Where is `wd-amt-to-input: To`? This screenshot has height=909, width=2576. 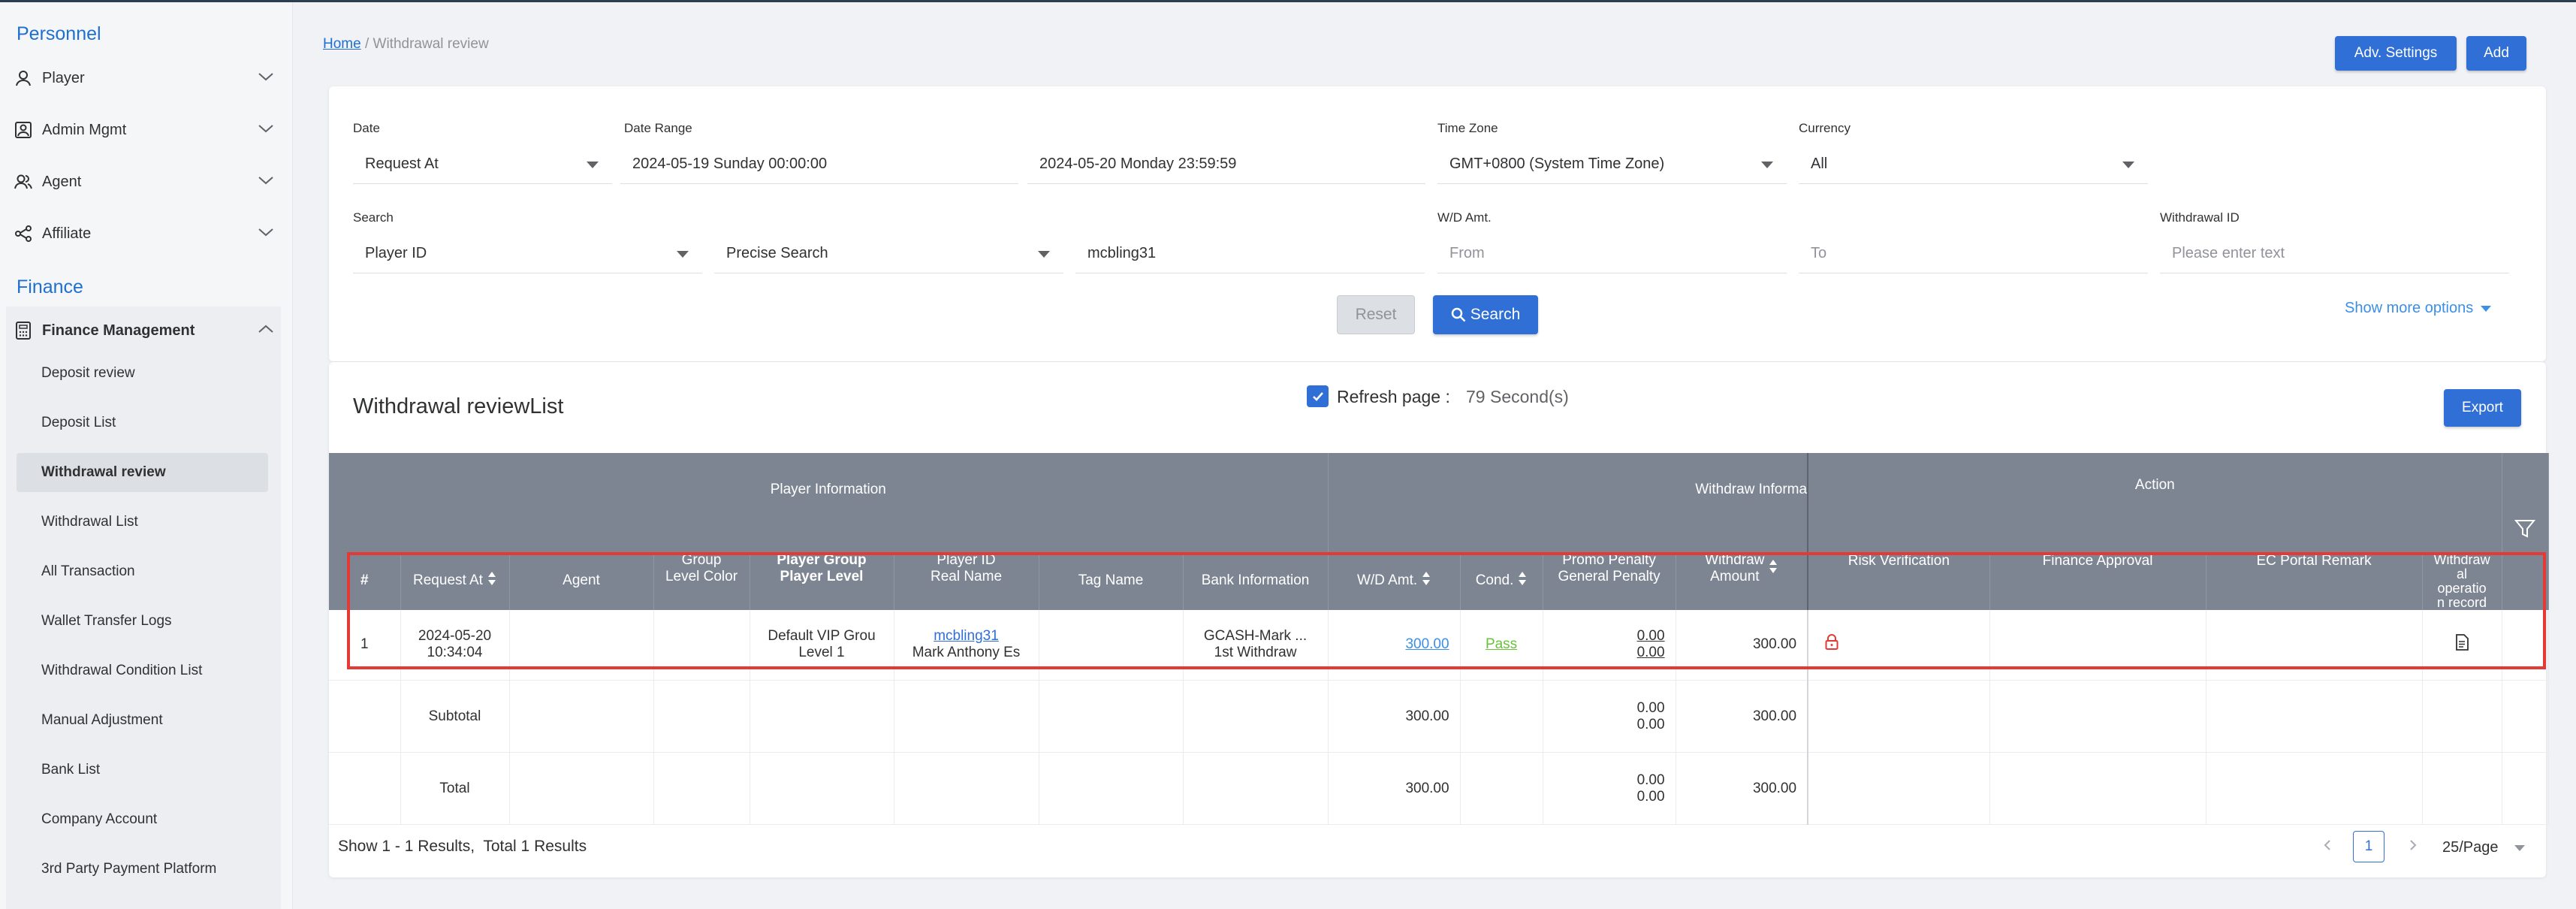 wd-amt-to-input: To is located at coordinates (1973, 253).